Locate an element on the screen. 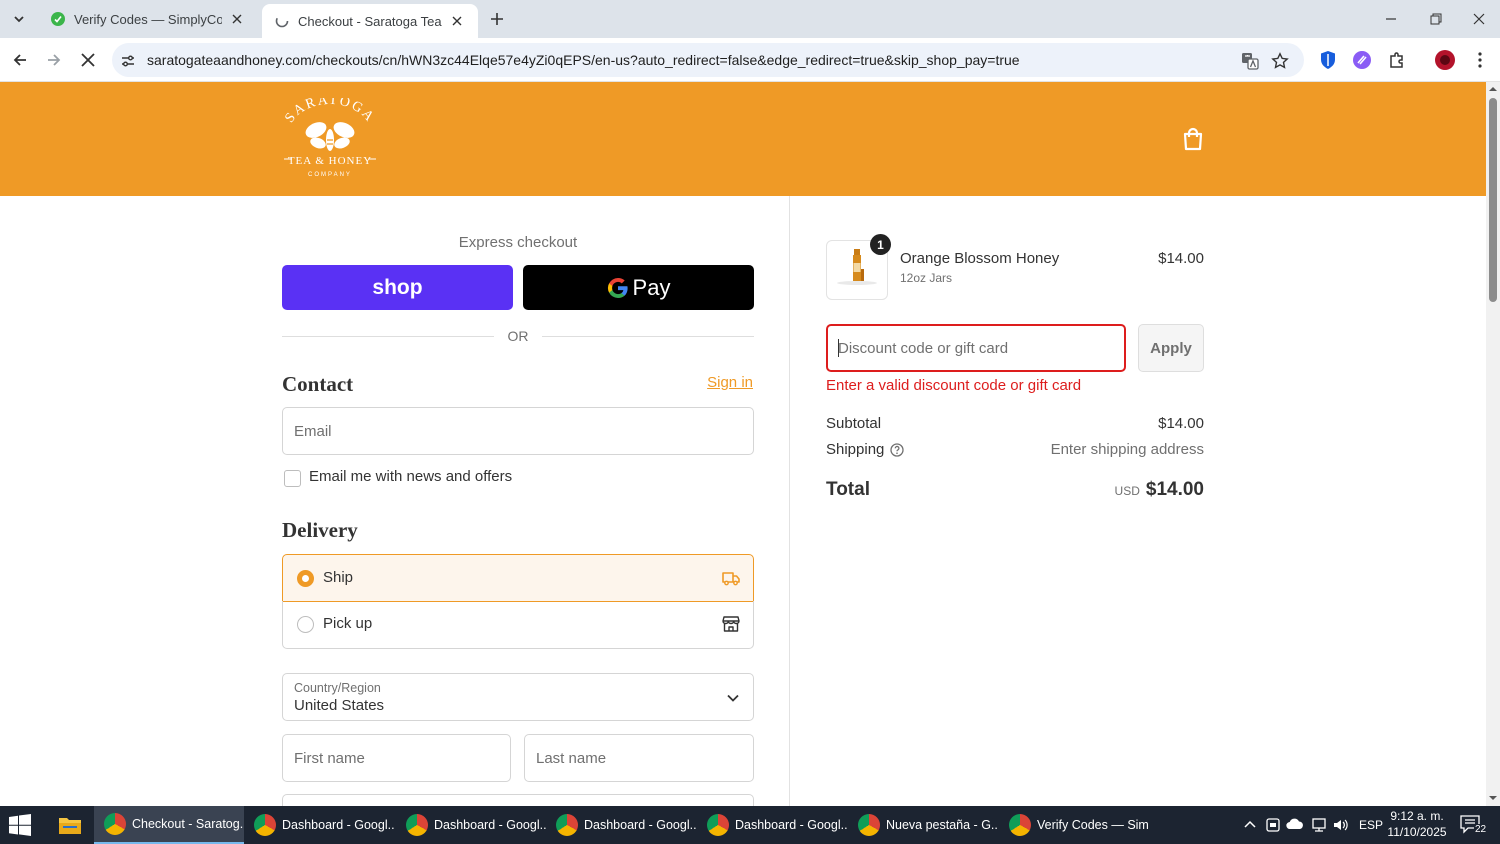 This screenshot has height=844, width=1500. newsletter-checkbox is located at coordinates (292, 478).